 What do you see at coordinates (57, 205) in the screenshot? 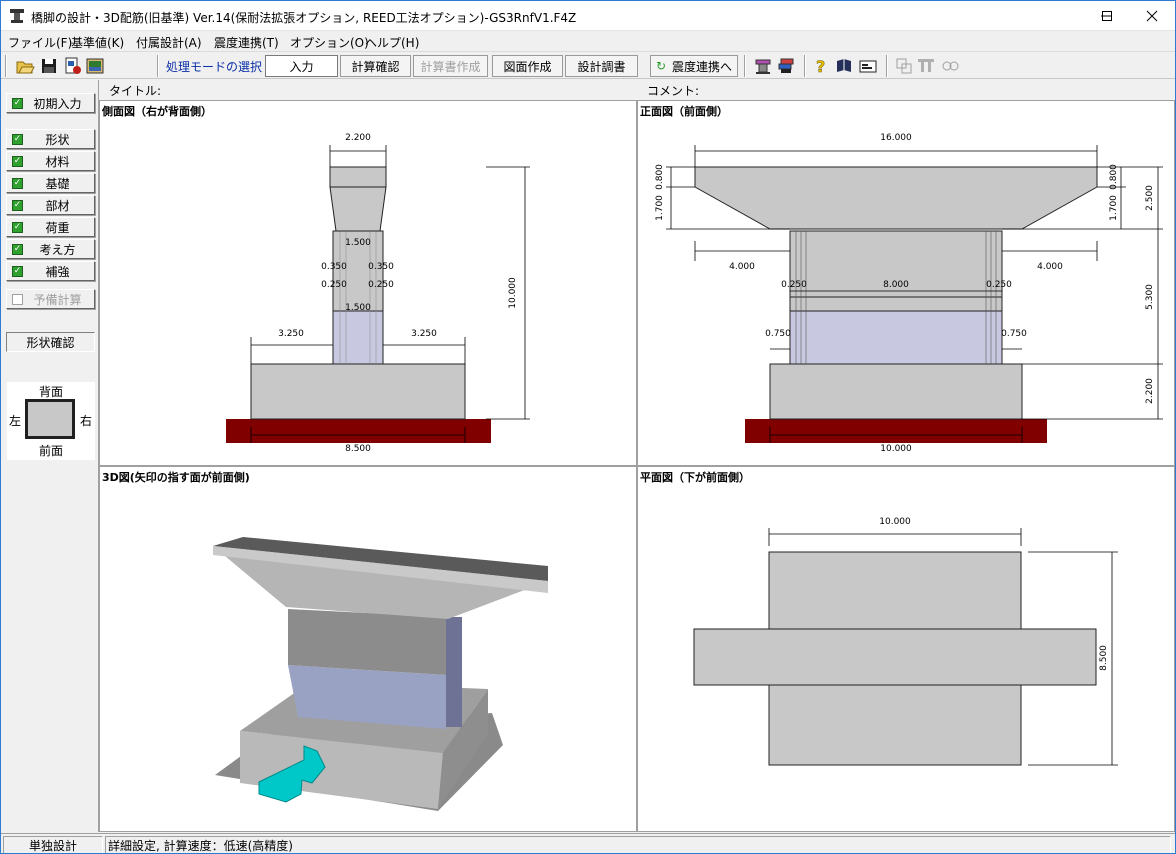
I see `sidebar-item-label: 部材` at bounding box center [57, 205].